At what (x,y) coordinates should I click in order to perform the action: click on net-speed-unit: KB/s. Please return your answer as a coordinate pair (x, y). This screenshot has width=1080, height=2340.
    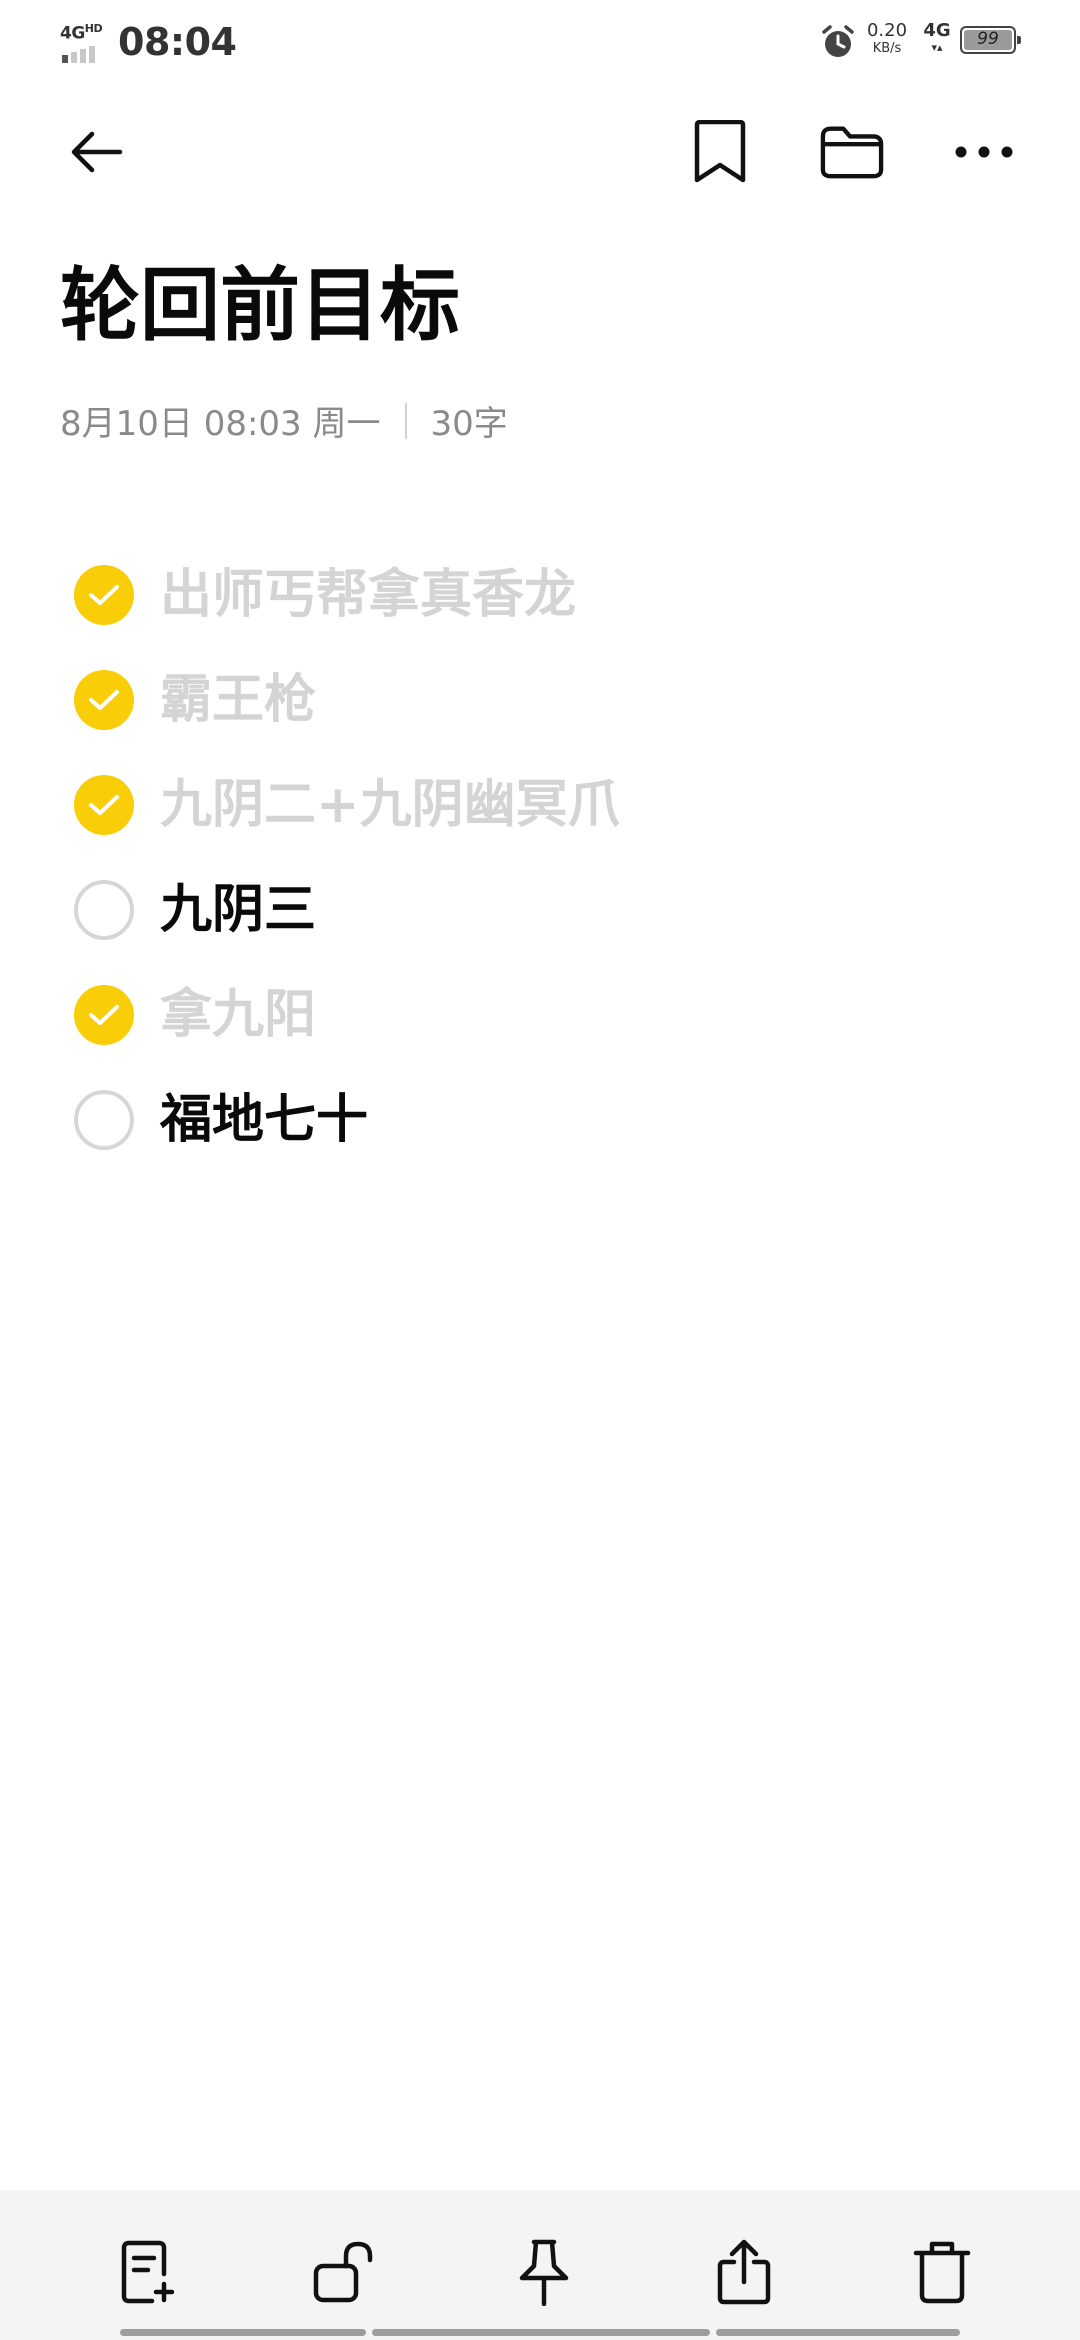
    Looking at the image, I should click on (887, 48).